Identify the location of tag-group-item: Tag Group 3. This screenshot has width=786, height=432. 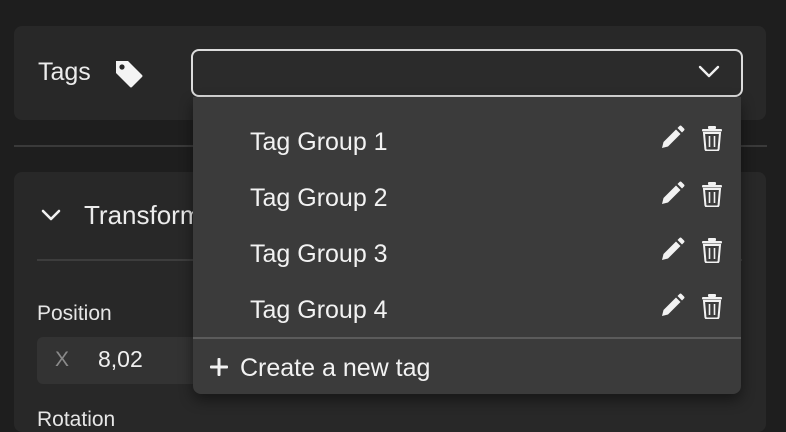
(467, 254).